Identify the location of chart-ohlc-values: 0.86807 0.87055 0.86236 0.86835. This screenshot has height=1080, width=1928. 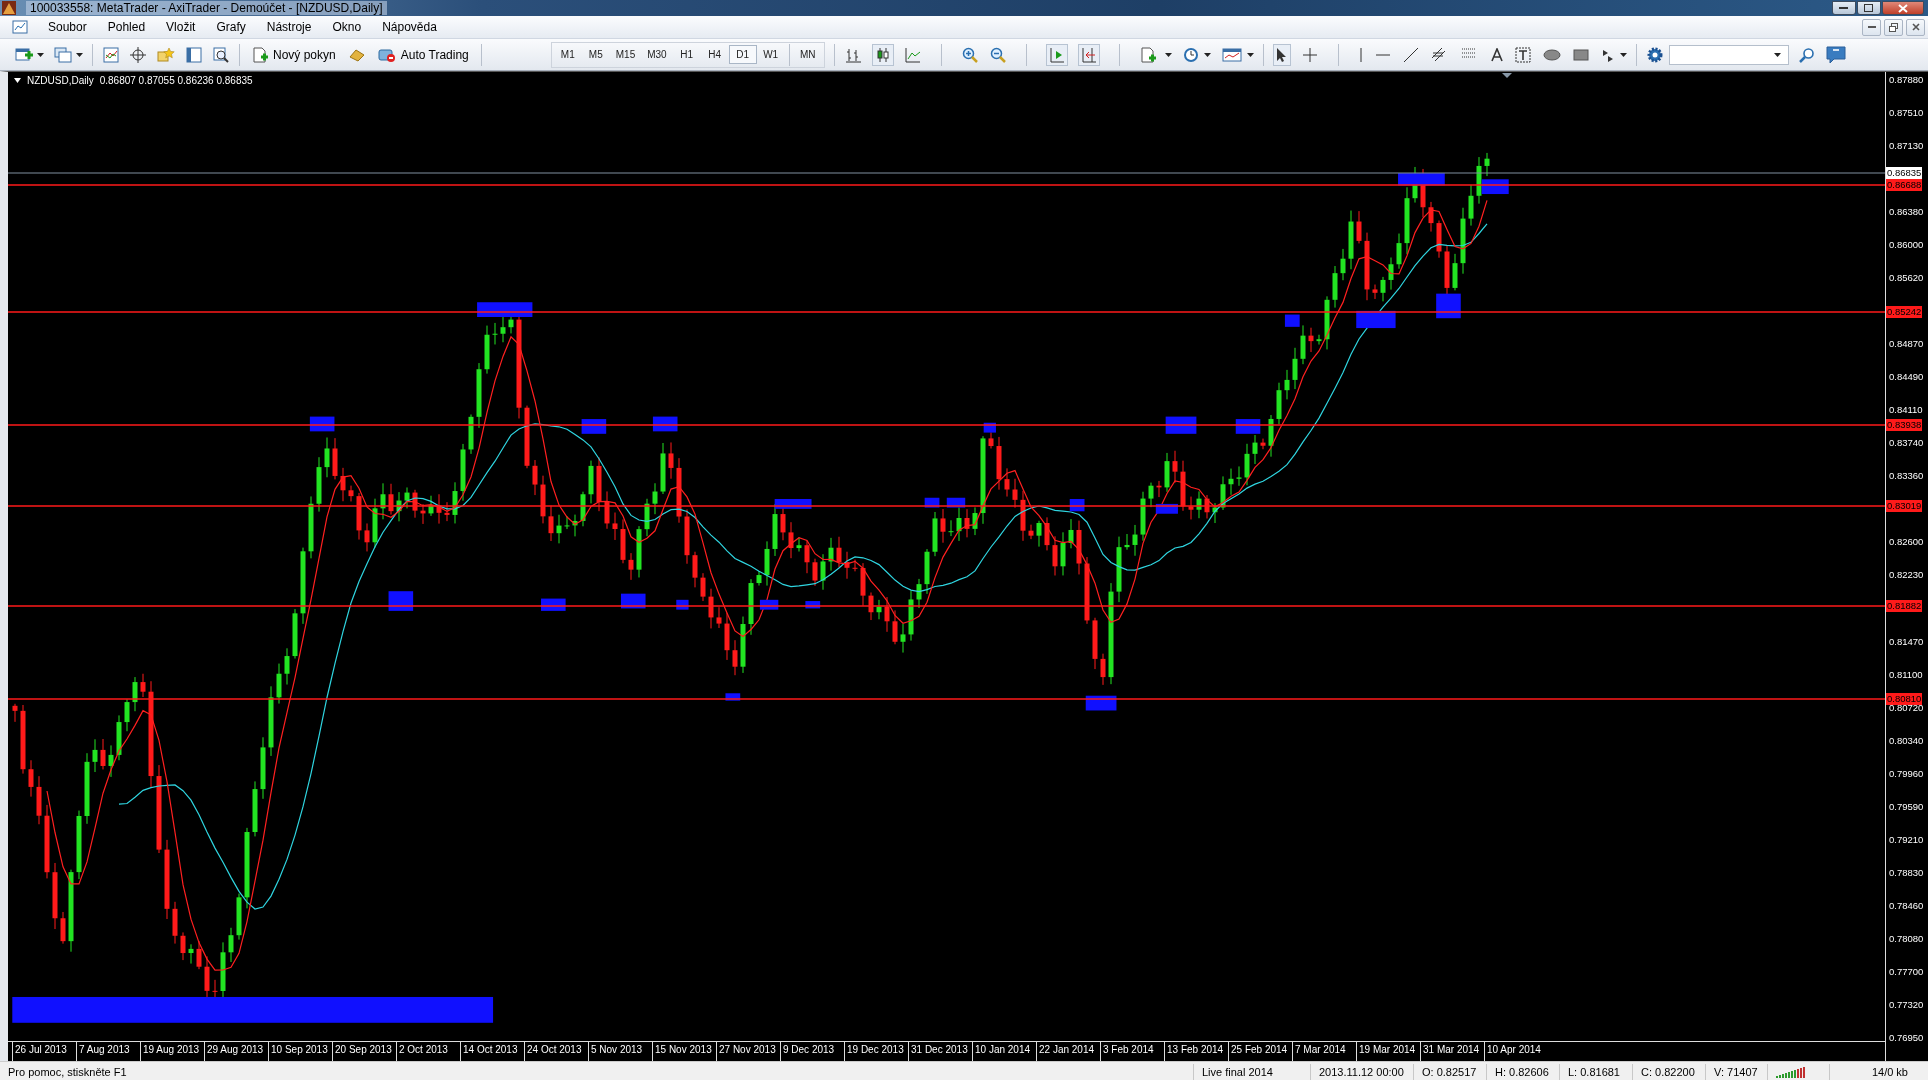
(176, 80).